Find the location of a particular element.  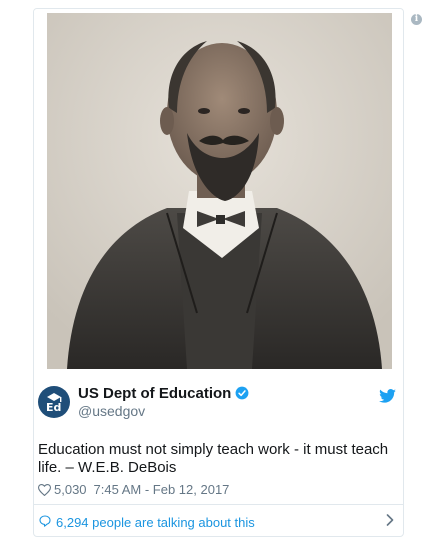

verified-badge-icon is located at coordinates (242, 393).